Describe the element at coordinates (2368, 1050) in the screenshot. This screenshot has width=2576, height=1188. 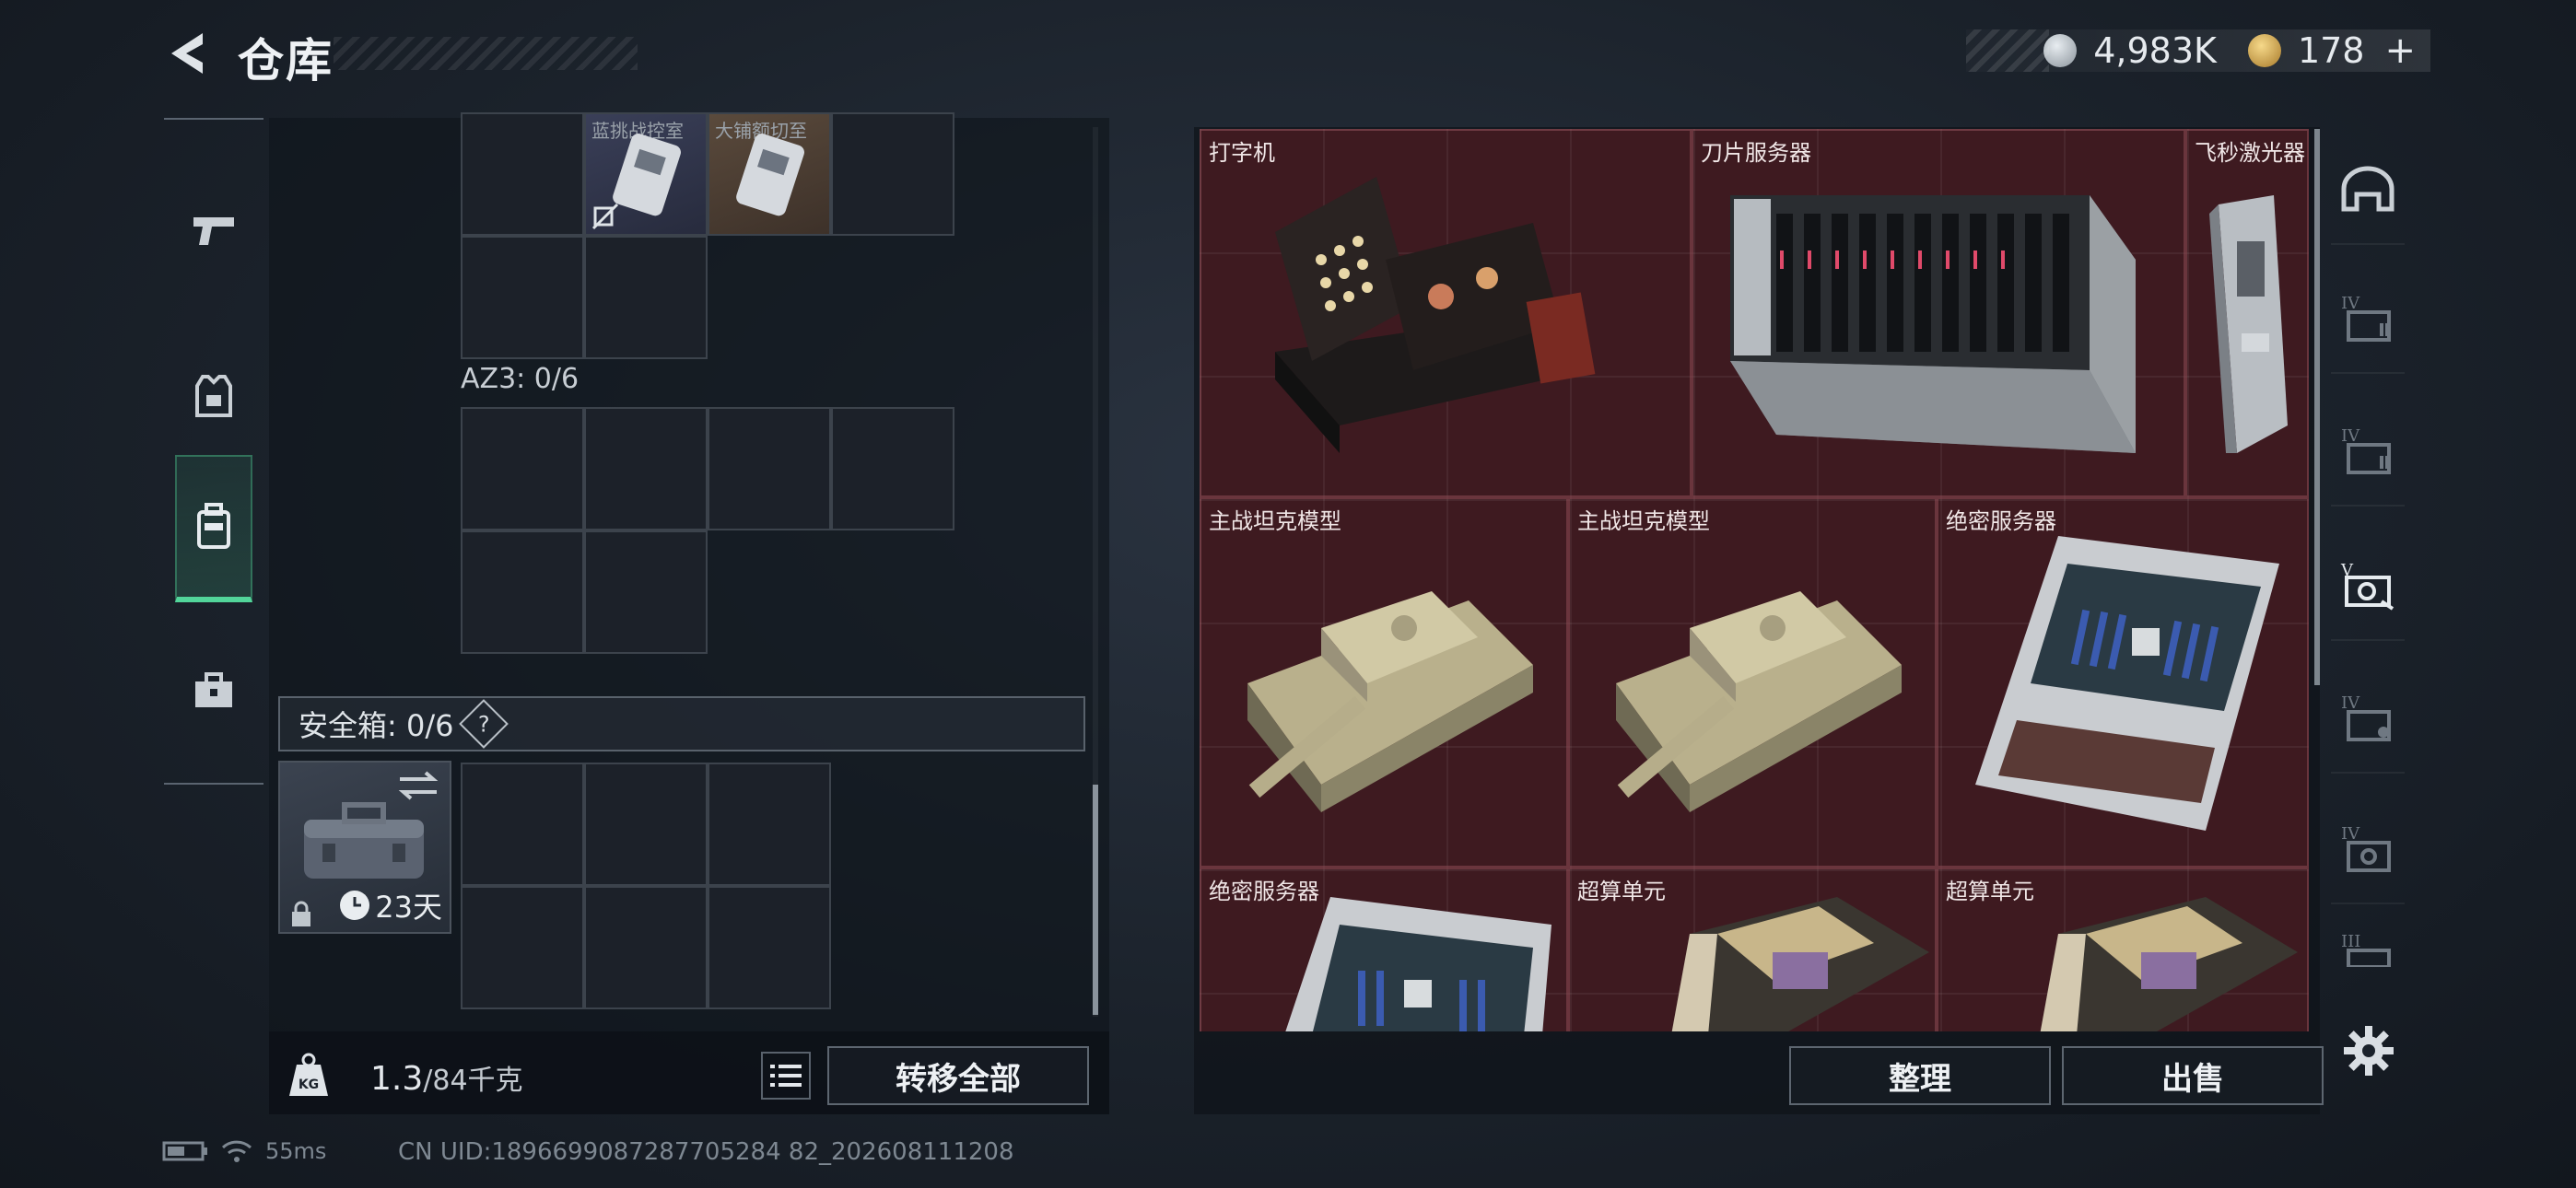
I see `settings-gear-icon` at that location.